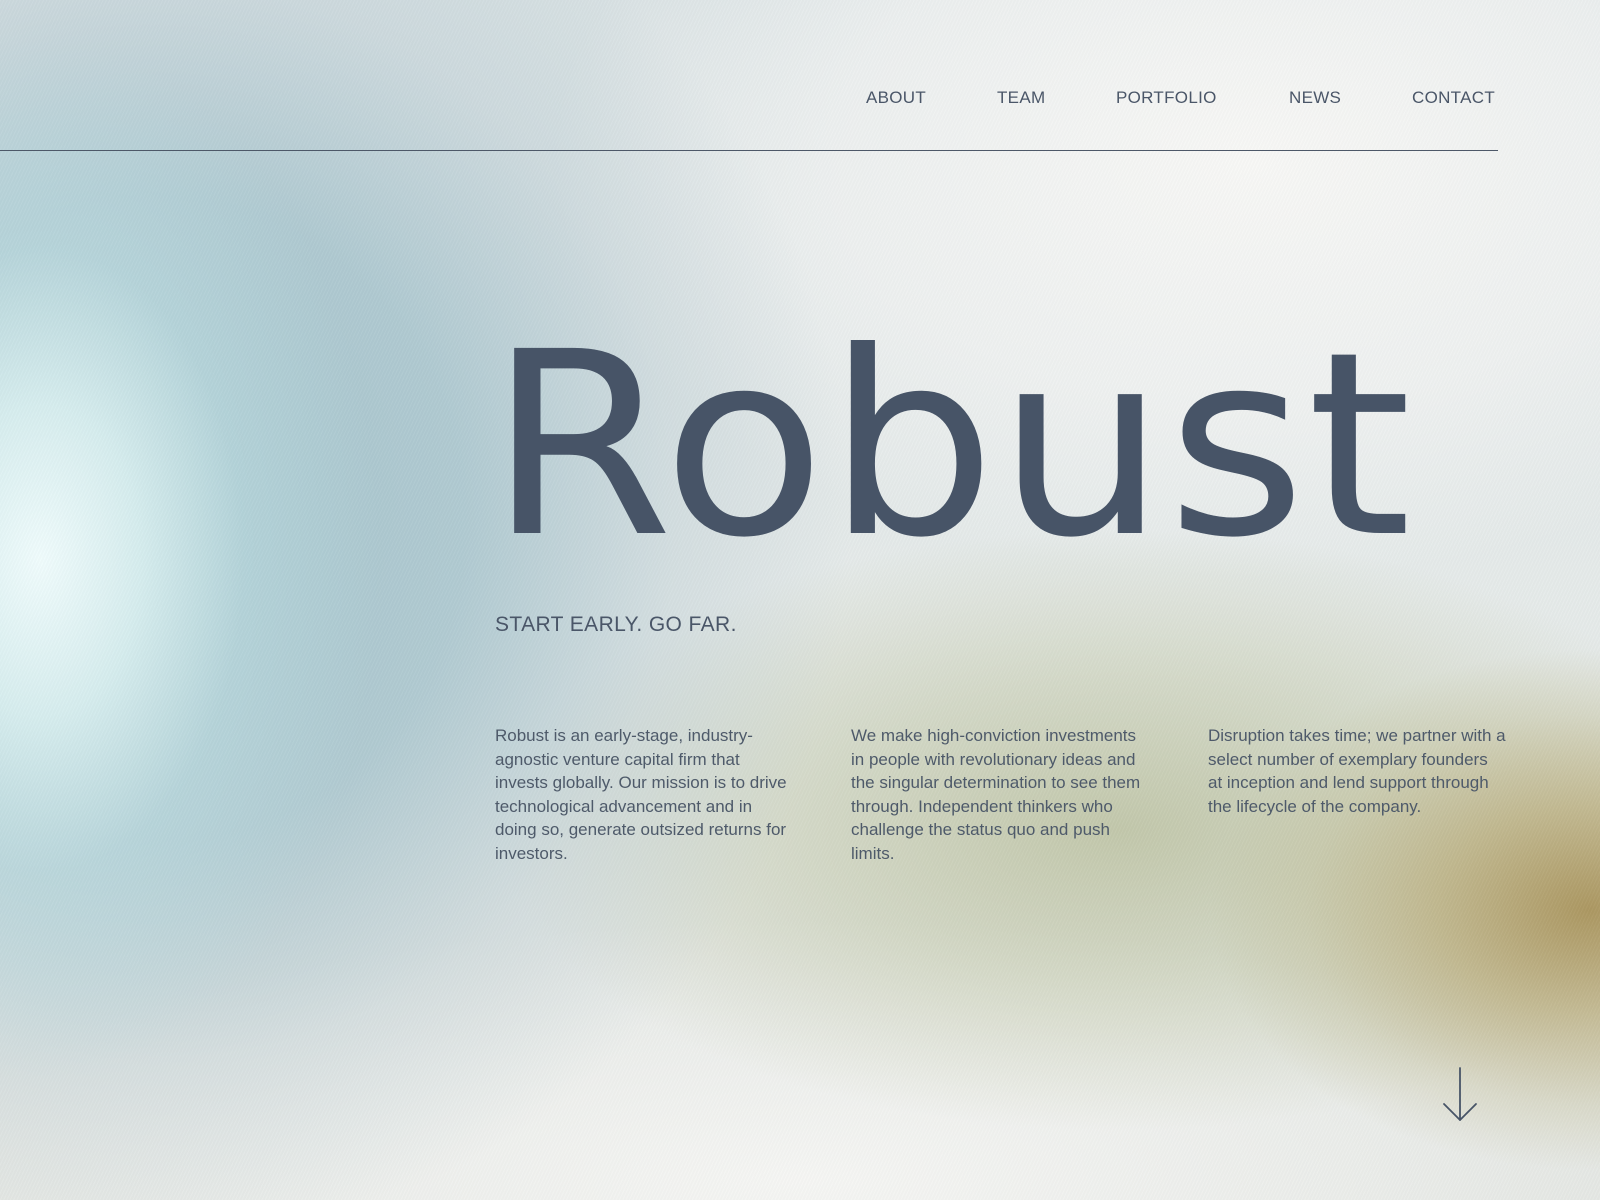  What do you see at coordinates (749, 150) in the screenshot?
I see `nav-divider` at bounding box center [749, 150].